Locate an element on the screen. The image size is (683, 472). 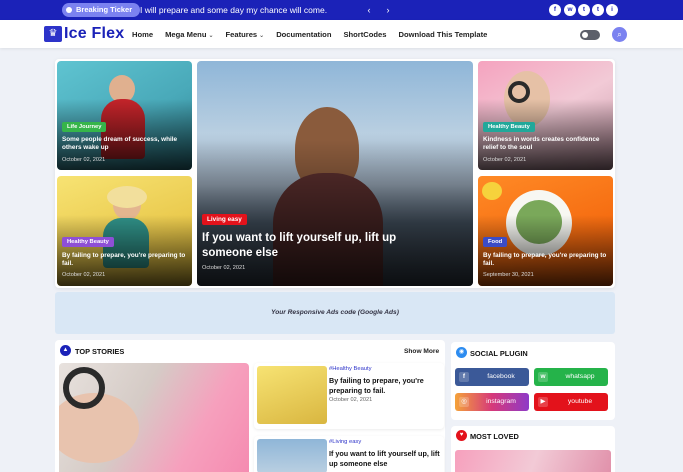
ticker-next-button: › is located at coordinates (388, 10).